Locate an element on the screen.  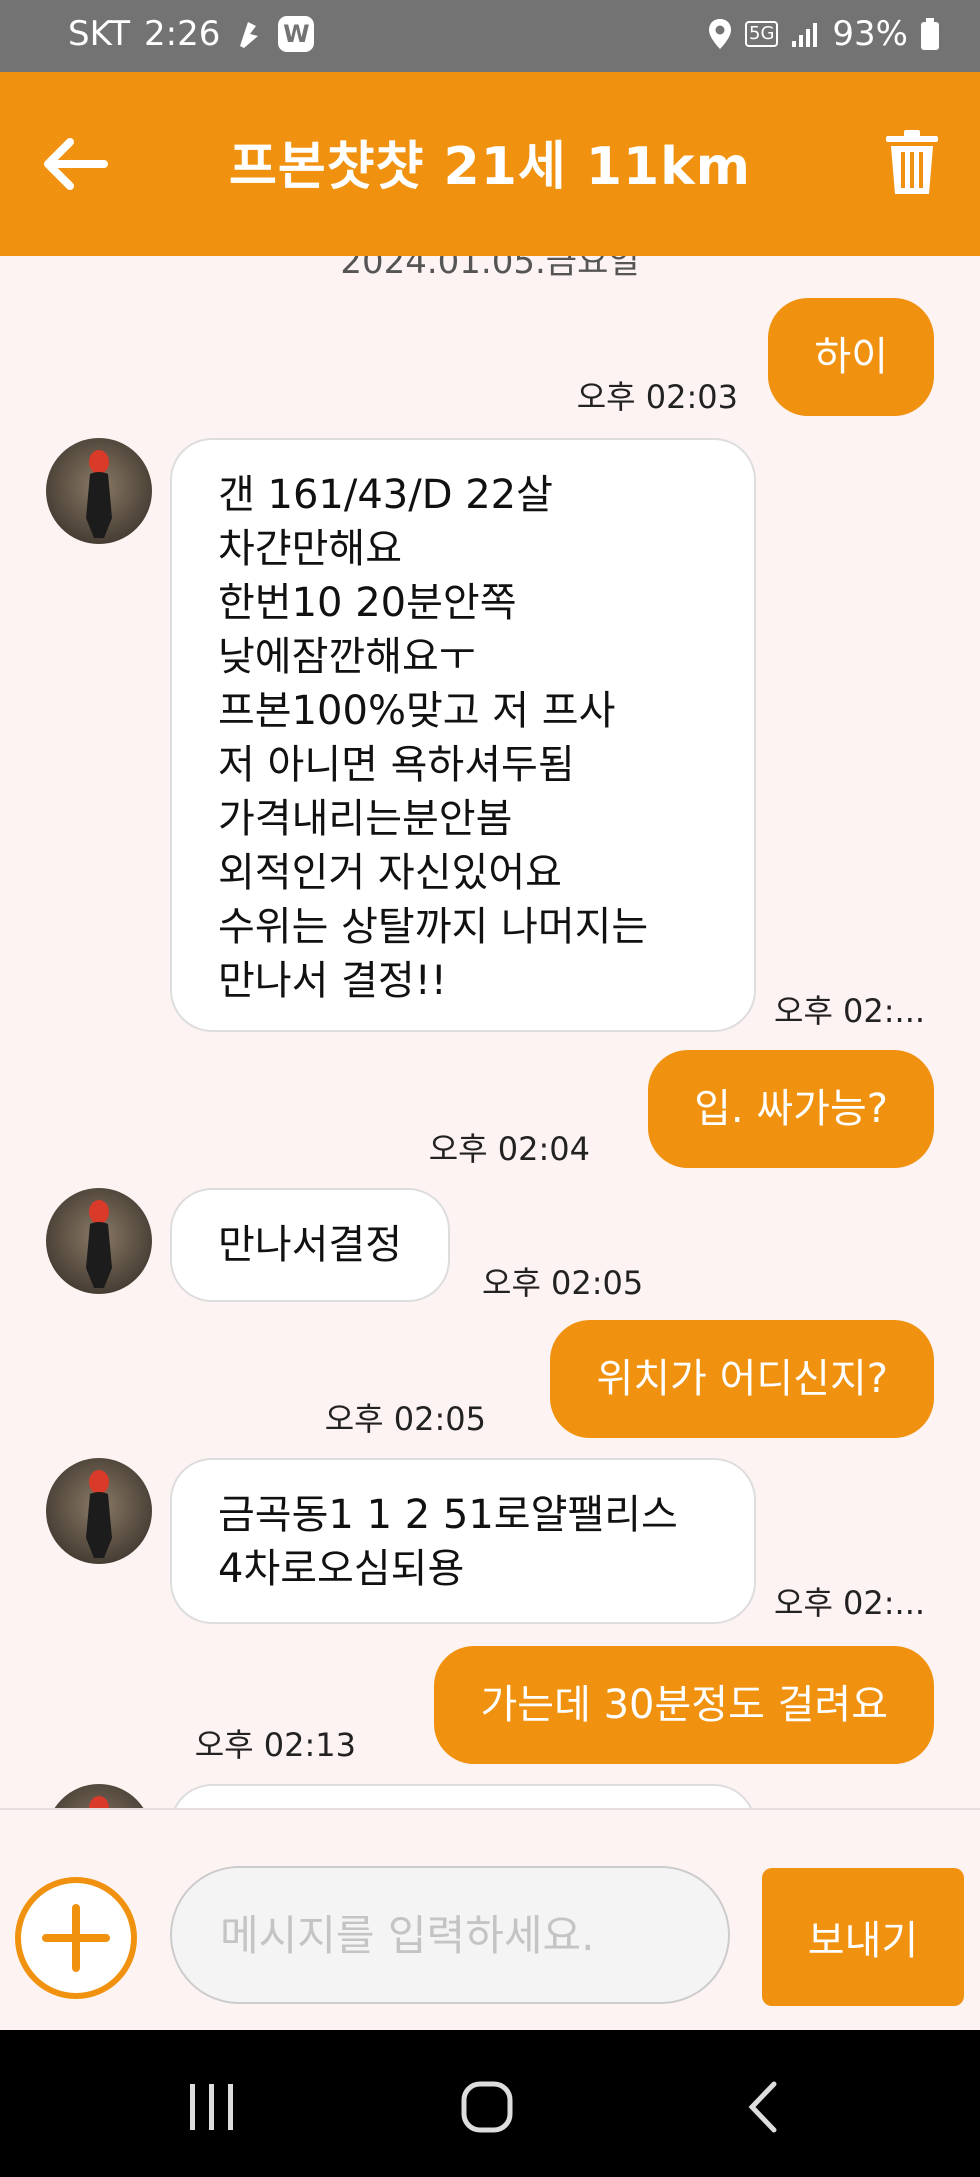
chat-title: 프본챳챳 21세 11km is located at coordinates (490, 167).